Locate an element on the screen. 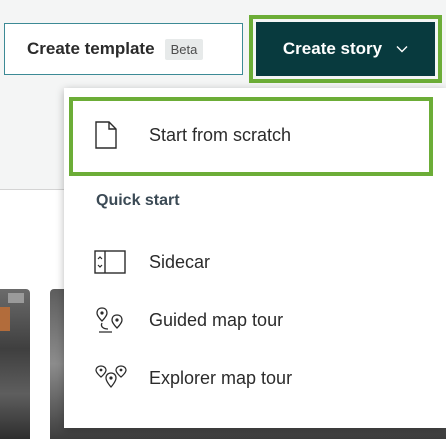 This screenshot has width=446, height=439. start-from-scratch-highlight is located at coordinates (251, 136).